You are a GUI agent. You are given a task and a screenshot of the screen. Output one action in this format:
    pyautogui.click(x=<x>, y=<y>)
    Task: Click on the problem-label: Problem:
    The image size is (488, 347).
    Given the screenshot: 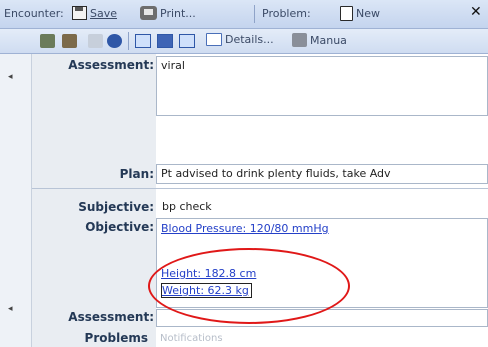 What is the action you would take?
    pyautogui.click(x=286, y=13)
    